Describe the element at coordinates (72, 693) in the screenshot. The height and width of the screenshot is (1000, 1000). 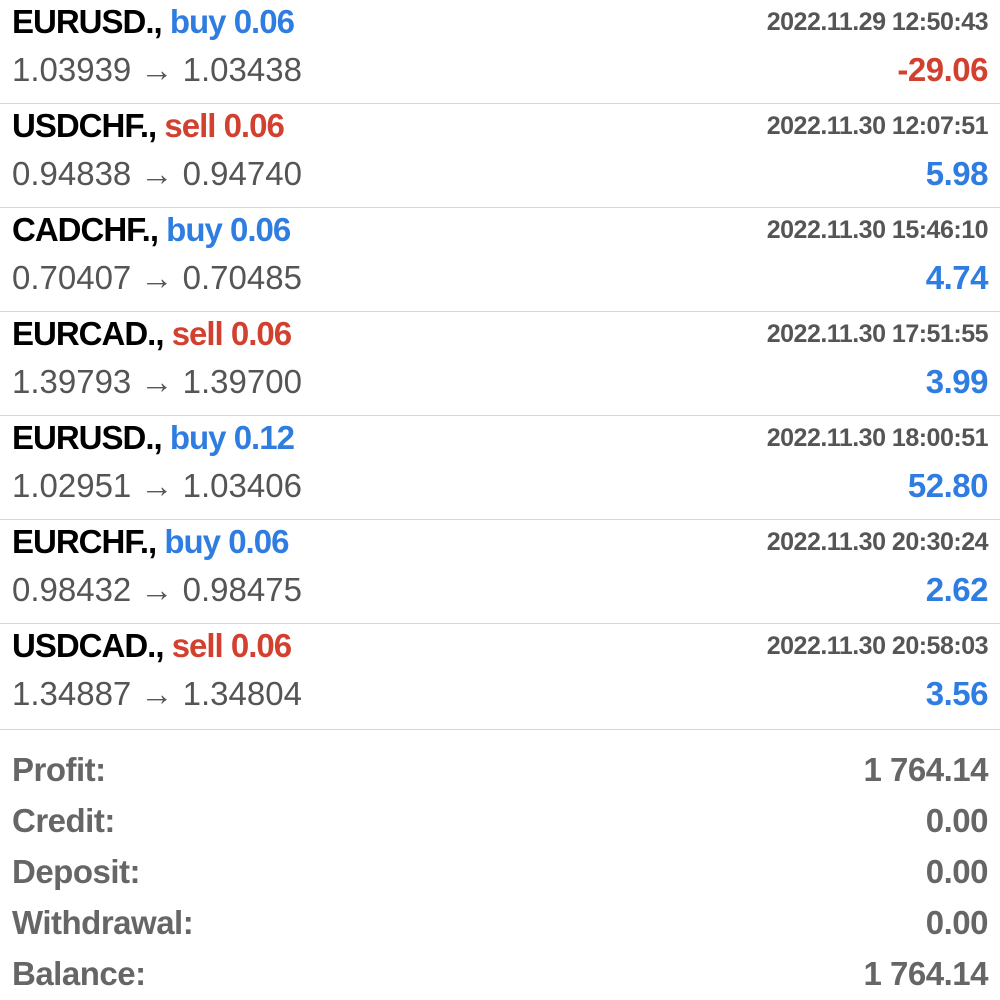
I see `open-price: 1.34887` at that location.